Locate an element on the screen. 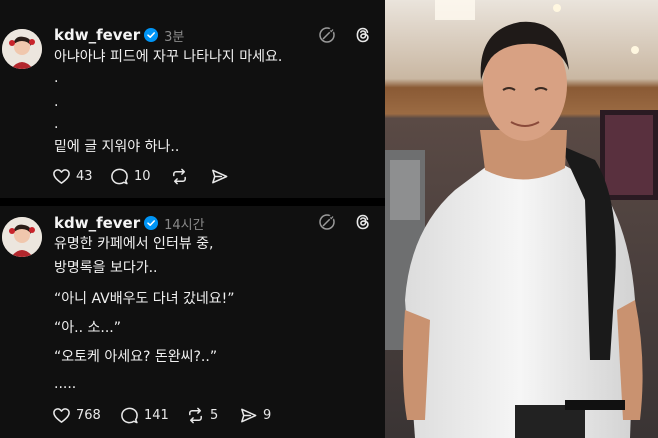  post-actions: 43 10 is located at coordinates (143, 176).